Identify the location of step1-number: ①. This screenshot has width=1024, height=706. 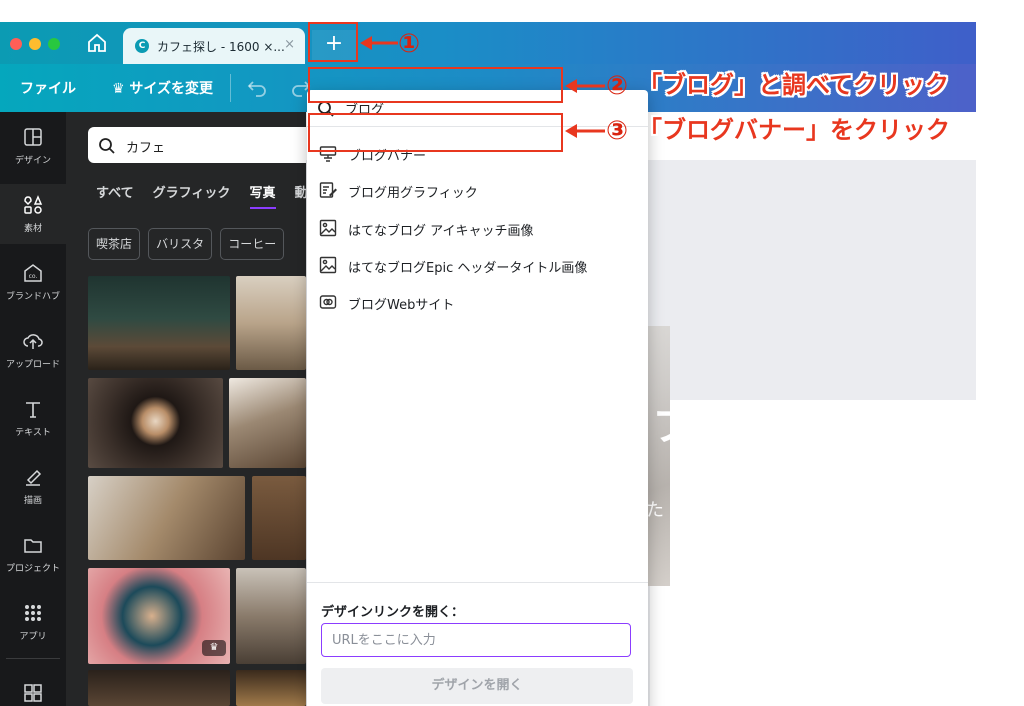
(409, 44).